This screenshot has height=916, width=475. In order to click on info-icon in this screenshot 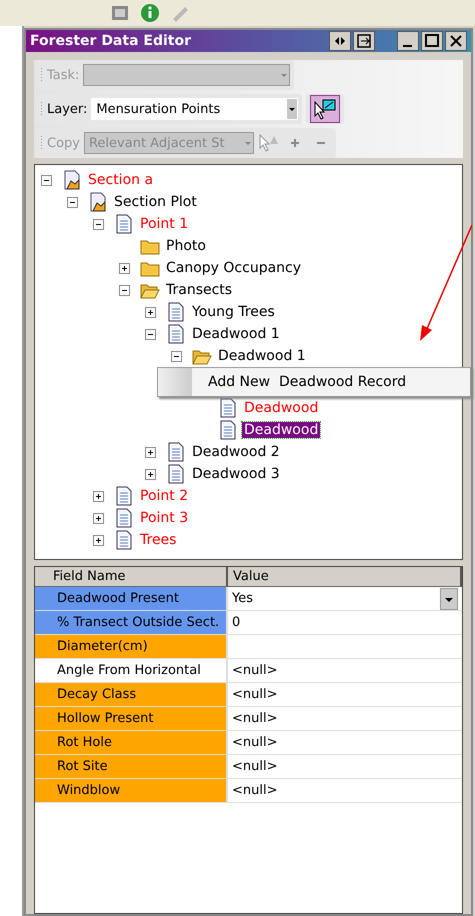, I will do `click(150, 13)`.